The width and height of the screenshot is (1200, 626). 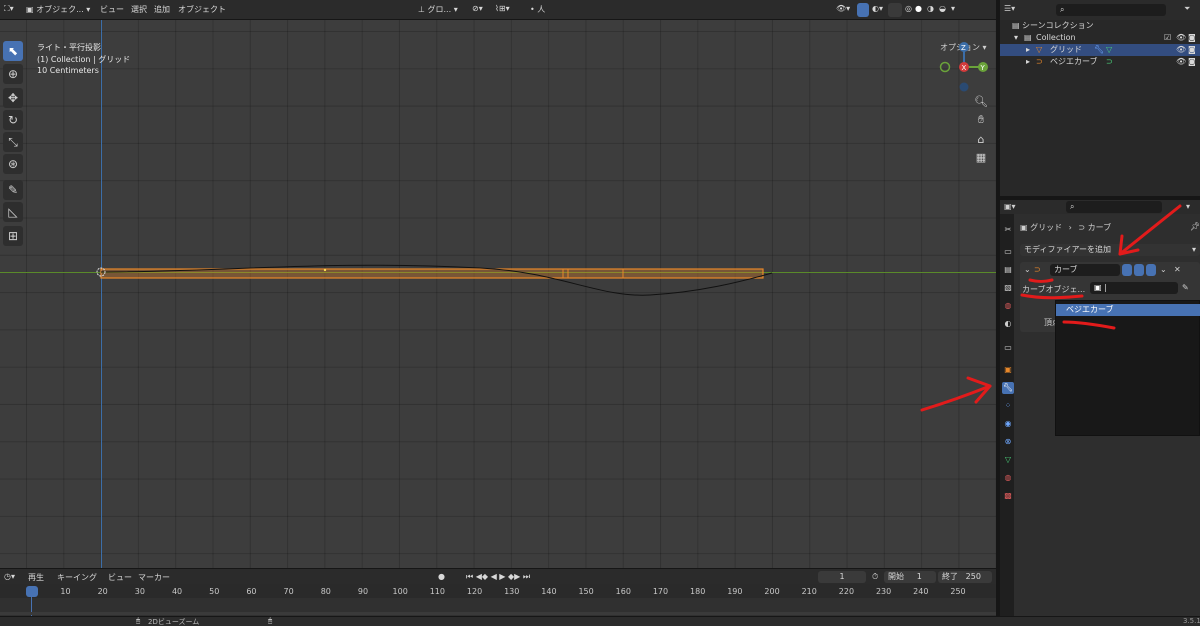 I want to click on frame-tick-label: 180, so click(x=698, y=591).